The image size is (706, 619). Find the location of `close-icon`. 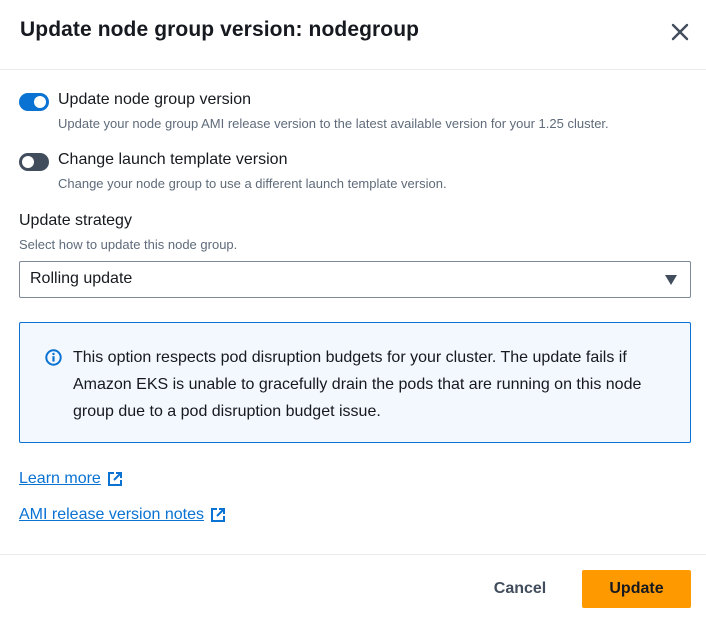

close-icon is located at coordinates (680, 32).